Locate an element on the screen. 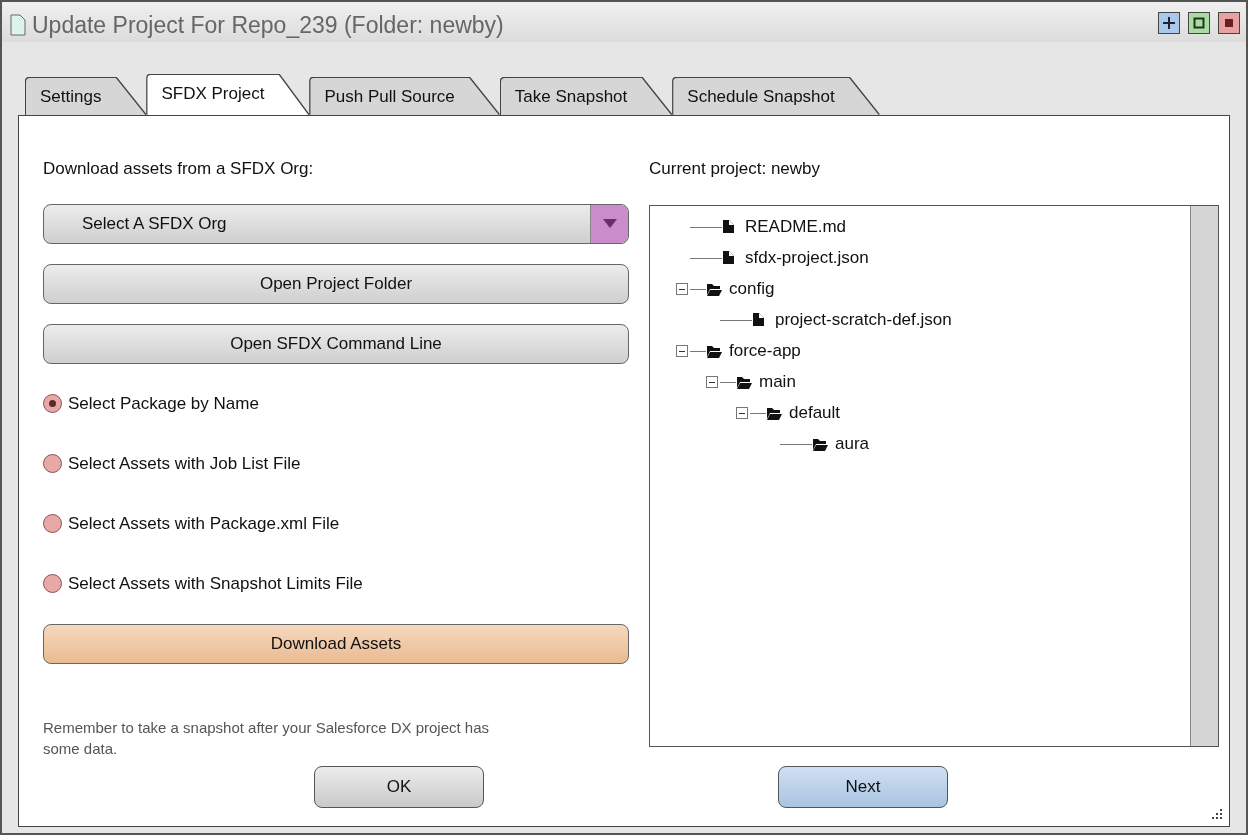 This screenshot has width=1248, height=835. tree-item: aura is located at coordinates (852, 444).